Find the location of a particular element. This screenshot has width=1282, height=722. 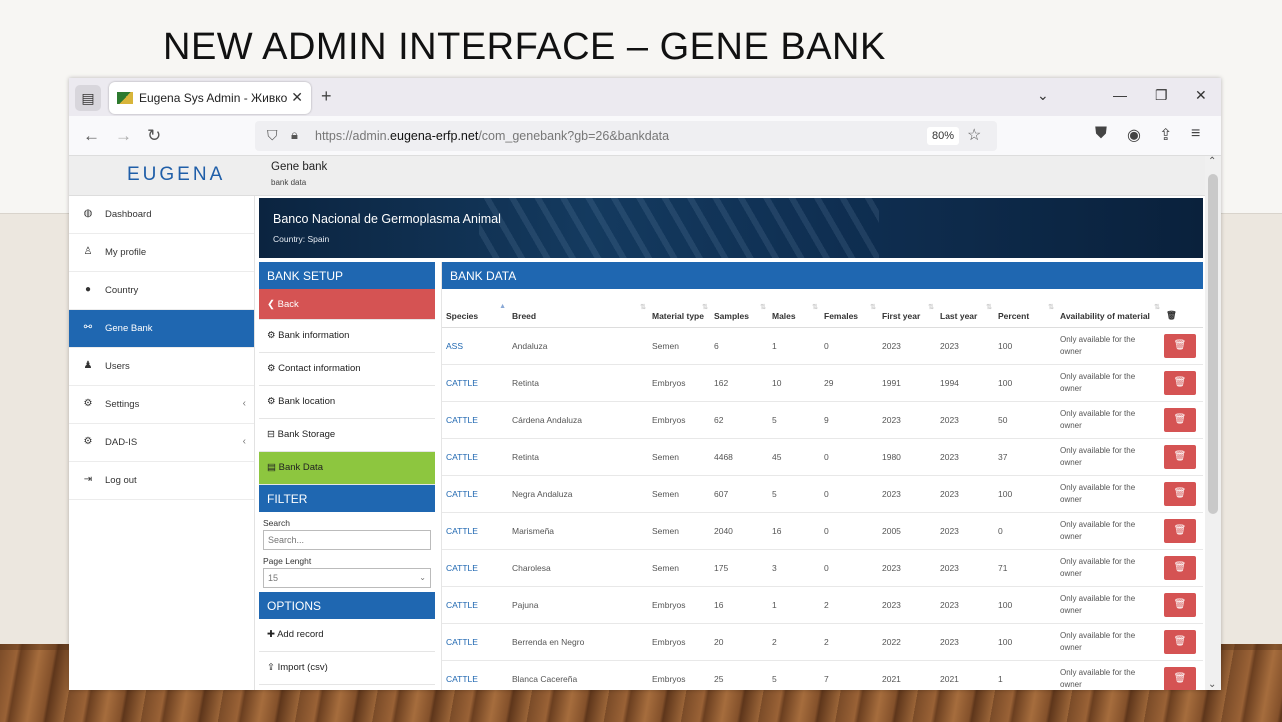

scroll-down-icon: ⌄ is located at coordinates (1212, 684).